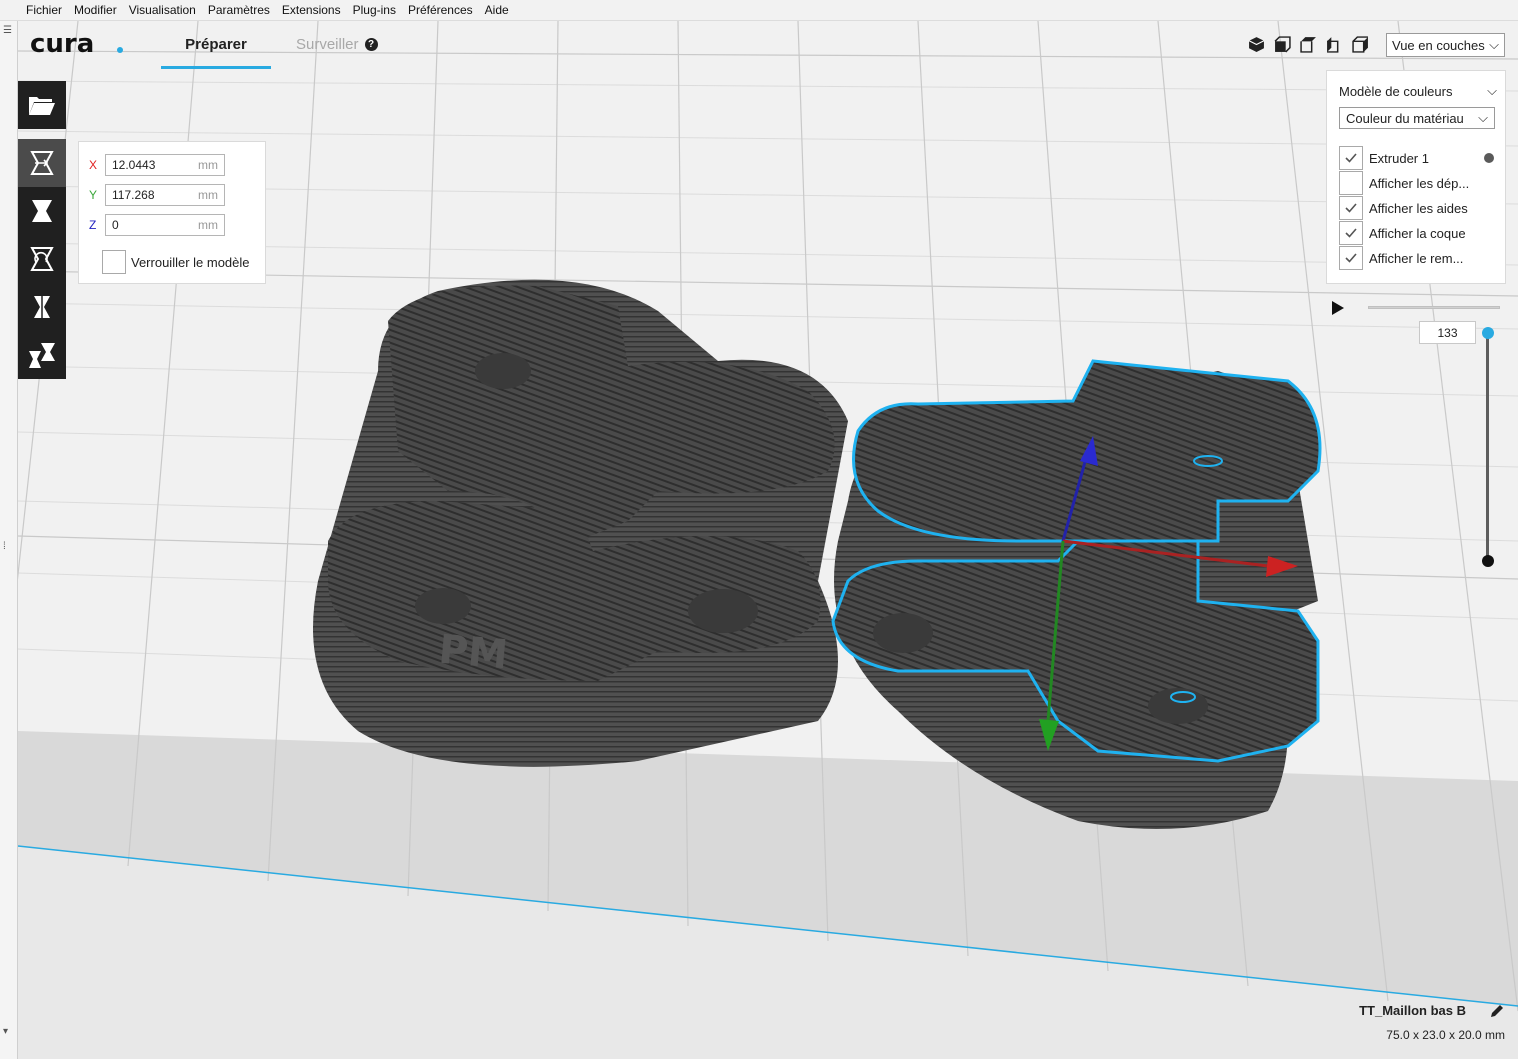 This screenshot has width=1518, height=1059. I want to click on x-unit: mm, so click(208, 165).